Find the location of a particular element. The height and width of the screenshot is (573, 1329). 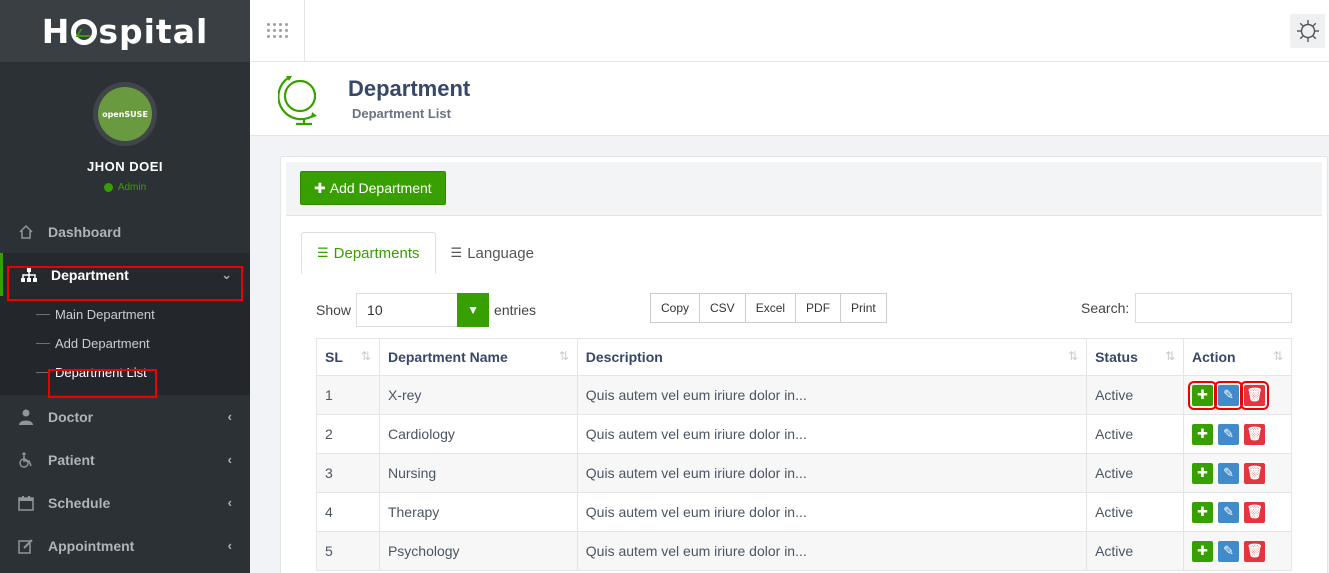

tab-language: ☰ Language is located at coordinates (492, 253).